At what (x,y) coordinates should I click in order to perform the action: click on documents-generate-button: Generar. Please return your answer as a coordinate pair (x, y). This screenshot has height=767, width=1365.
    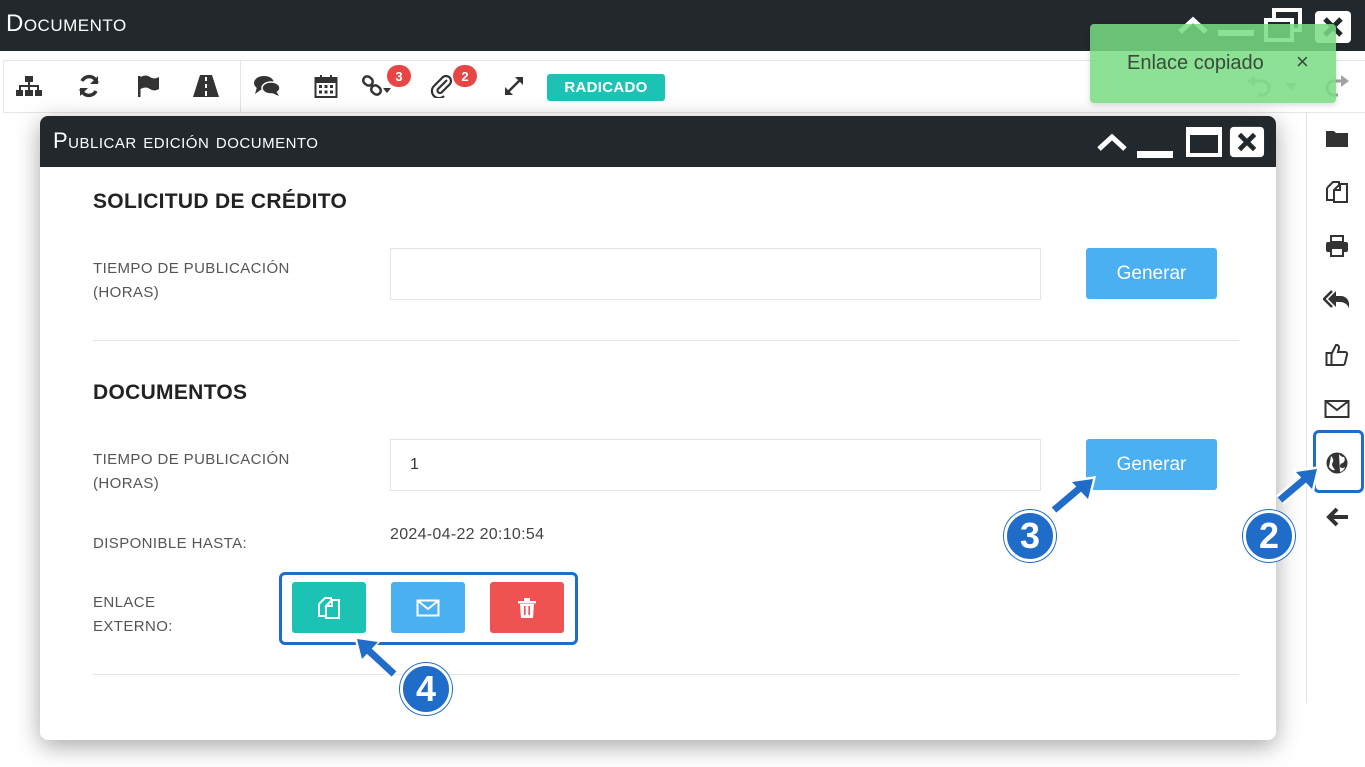
    Looking at the image, I should click on (1151, 464).